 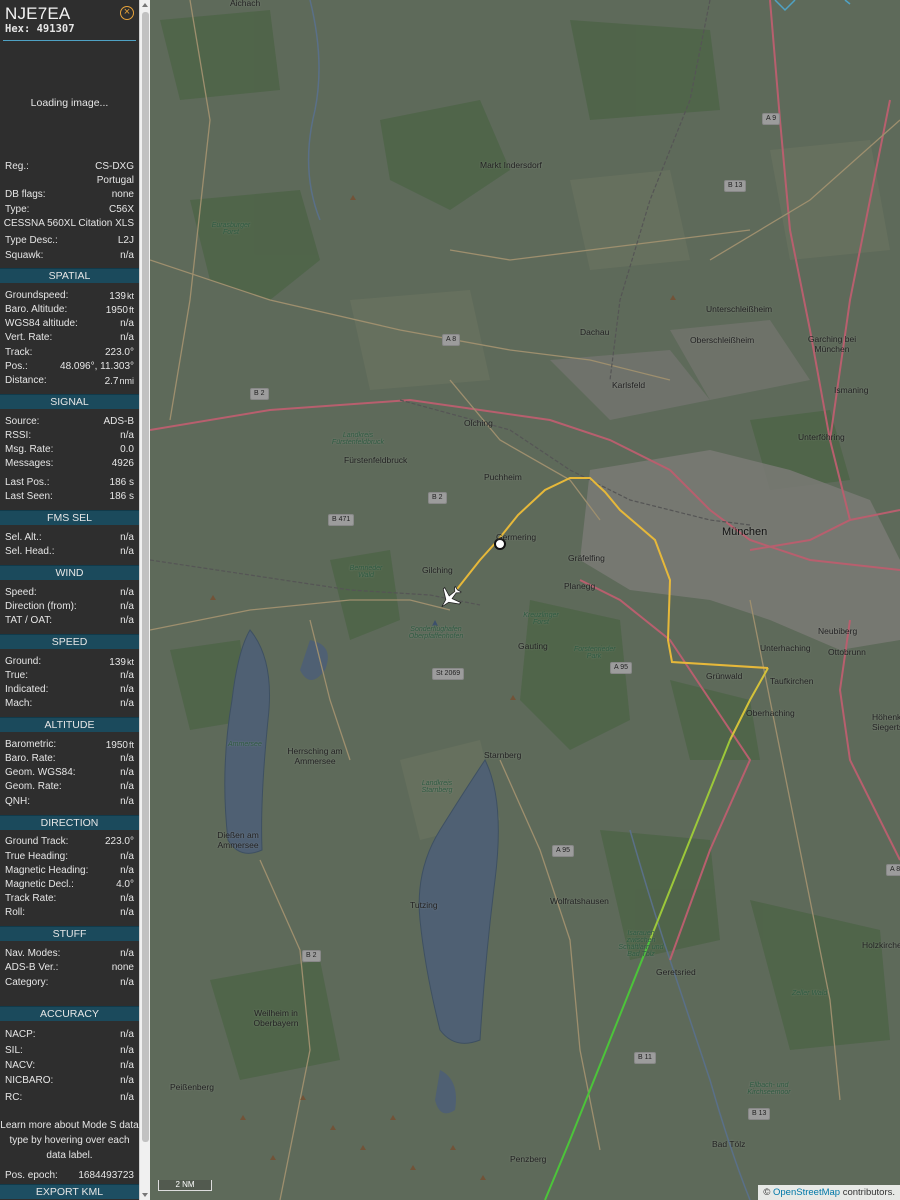 What do you see at coordinates (69, 40) in the screenshot?
I see `header-divider` at bounding box center [69, 40].